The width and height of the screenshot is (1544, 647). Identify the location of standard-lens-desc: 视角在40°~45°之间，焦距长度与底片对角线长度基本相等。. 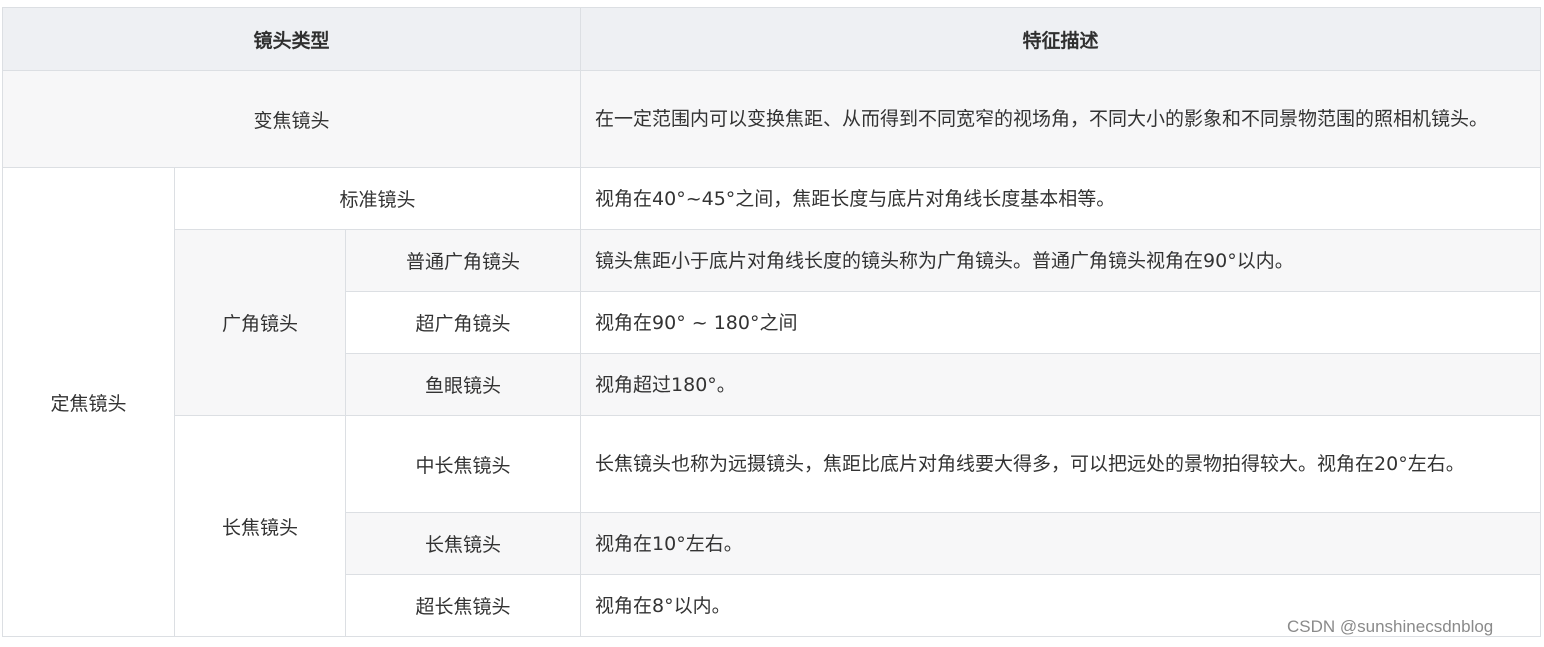
(1061, 198).